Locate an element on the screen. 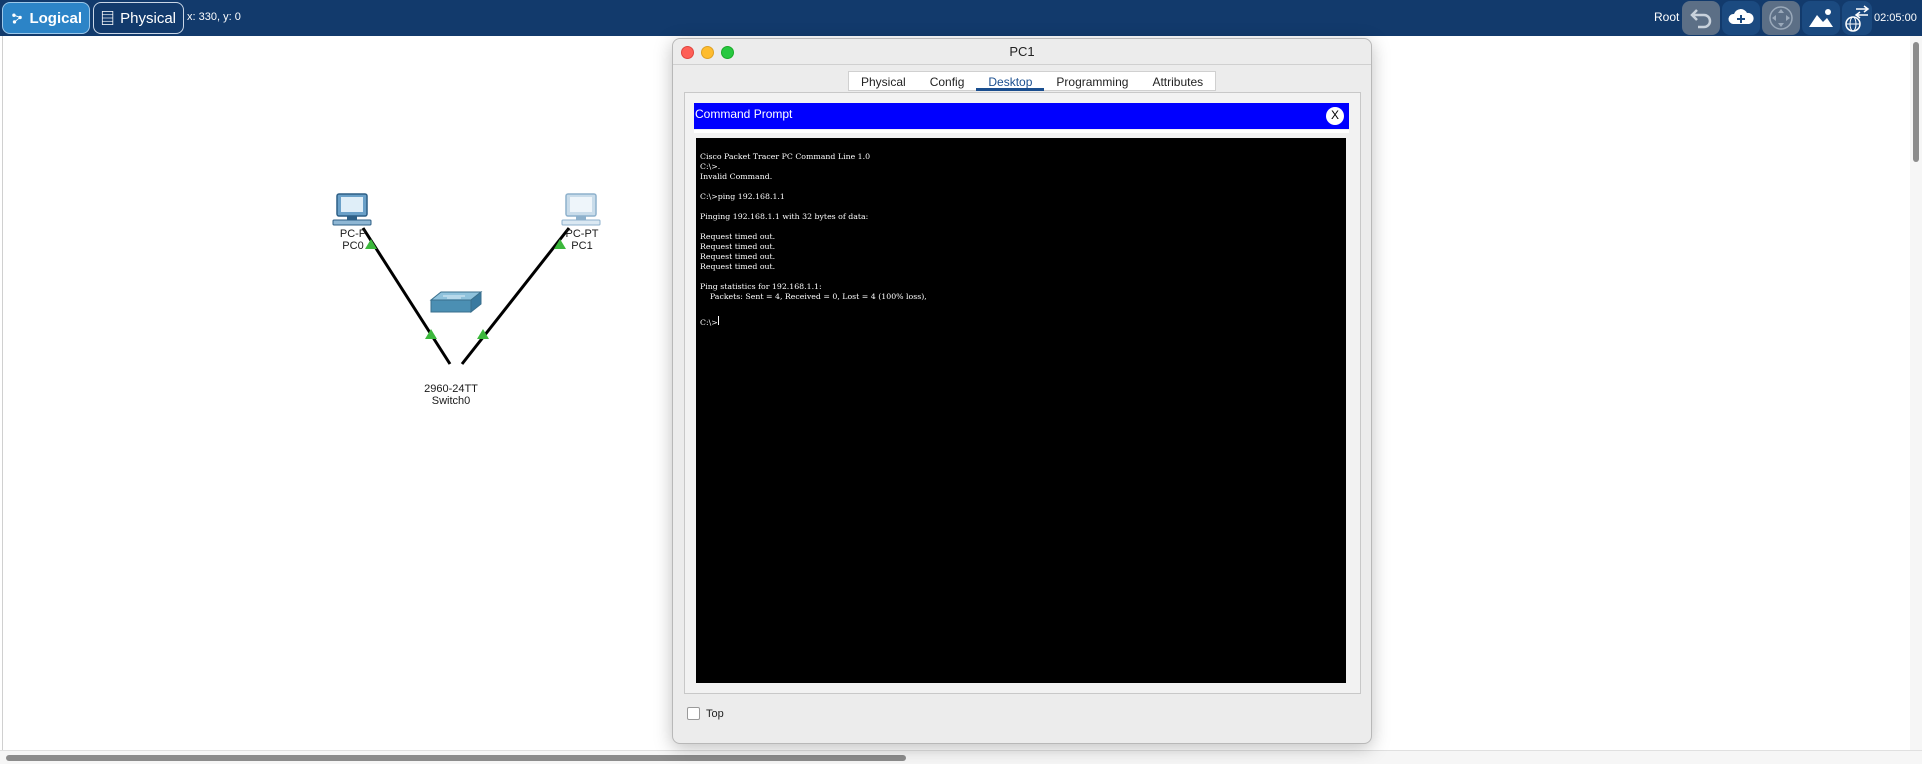 This screenshot has height=764, width=1922. switch0-device is located at coordinates (456, 302).